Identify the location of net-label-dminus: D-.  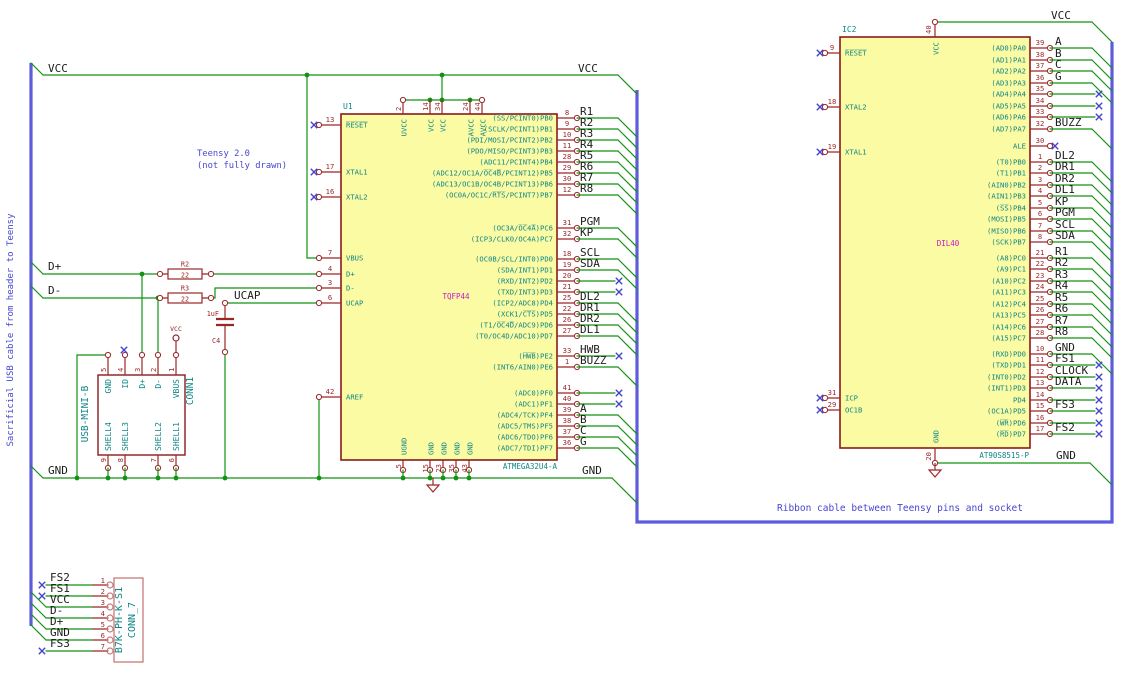
(54, 290).